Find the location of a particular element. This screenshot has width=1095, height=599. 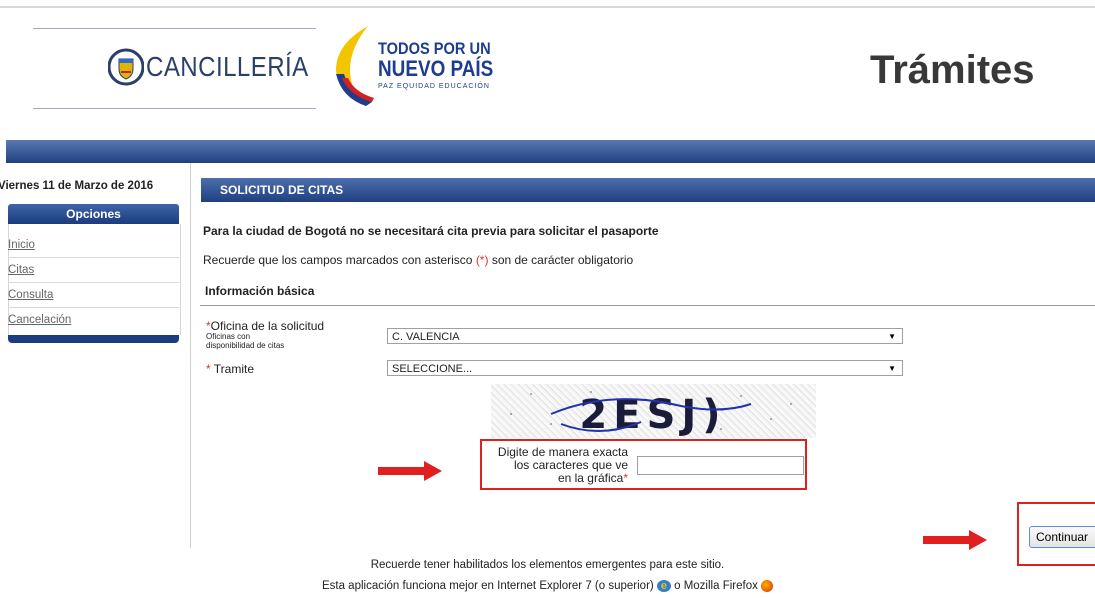

required-mark: (*) is located at coordinates (482, 260).